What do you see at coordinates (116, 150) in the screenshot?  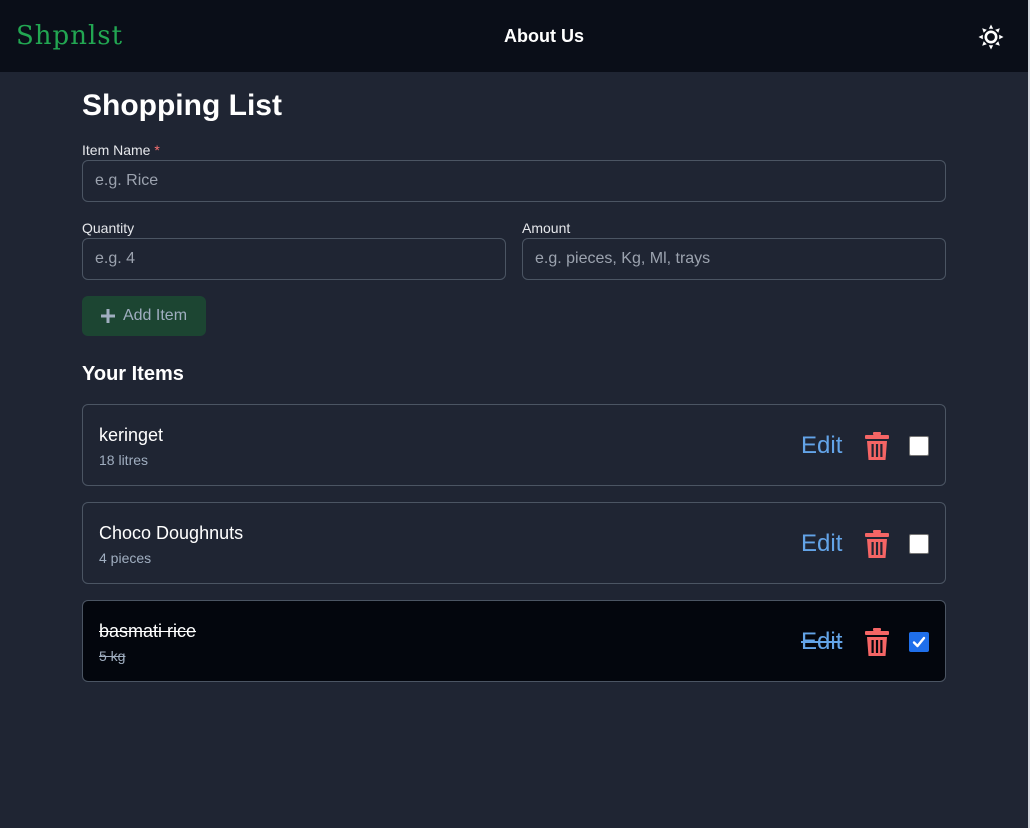 I see `item-name-label-text: Item Name` at bounding box center [116, 150].